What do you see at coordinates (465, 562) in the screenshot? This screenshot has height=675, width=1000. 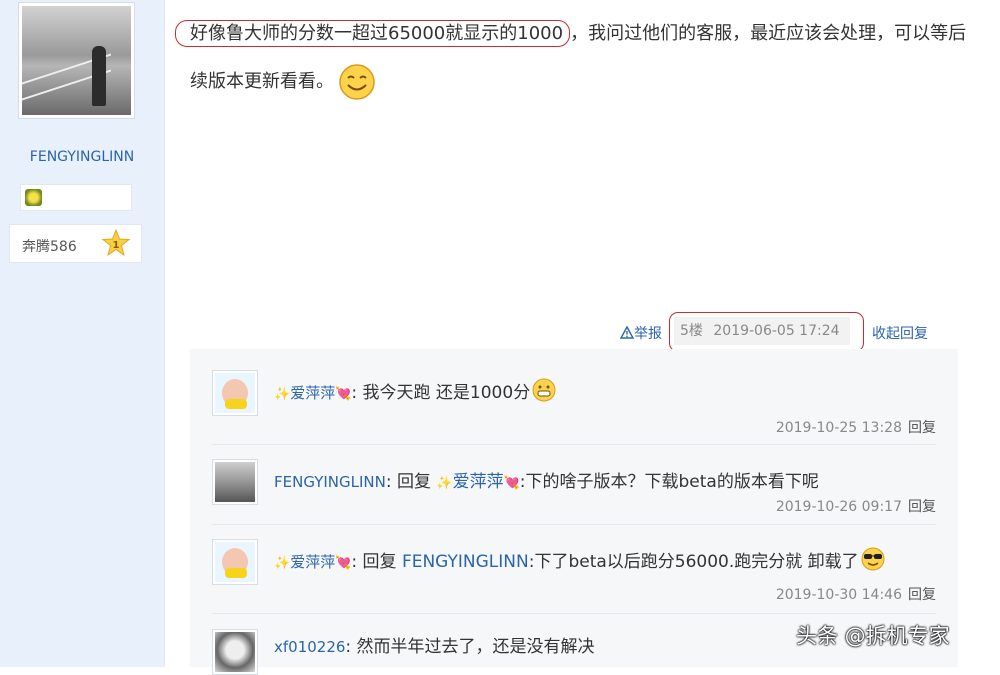 I see `reply-target: FENGYINGLINN` at bounding box center [465, 562].